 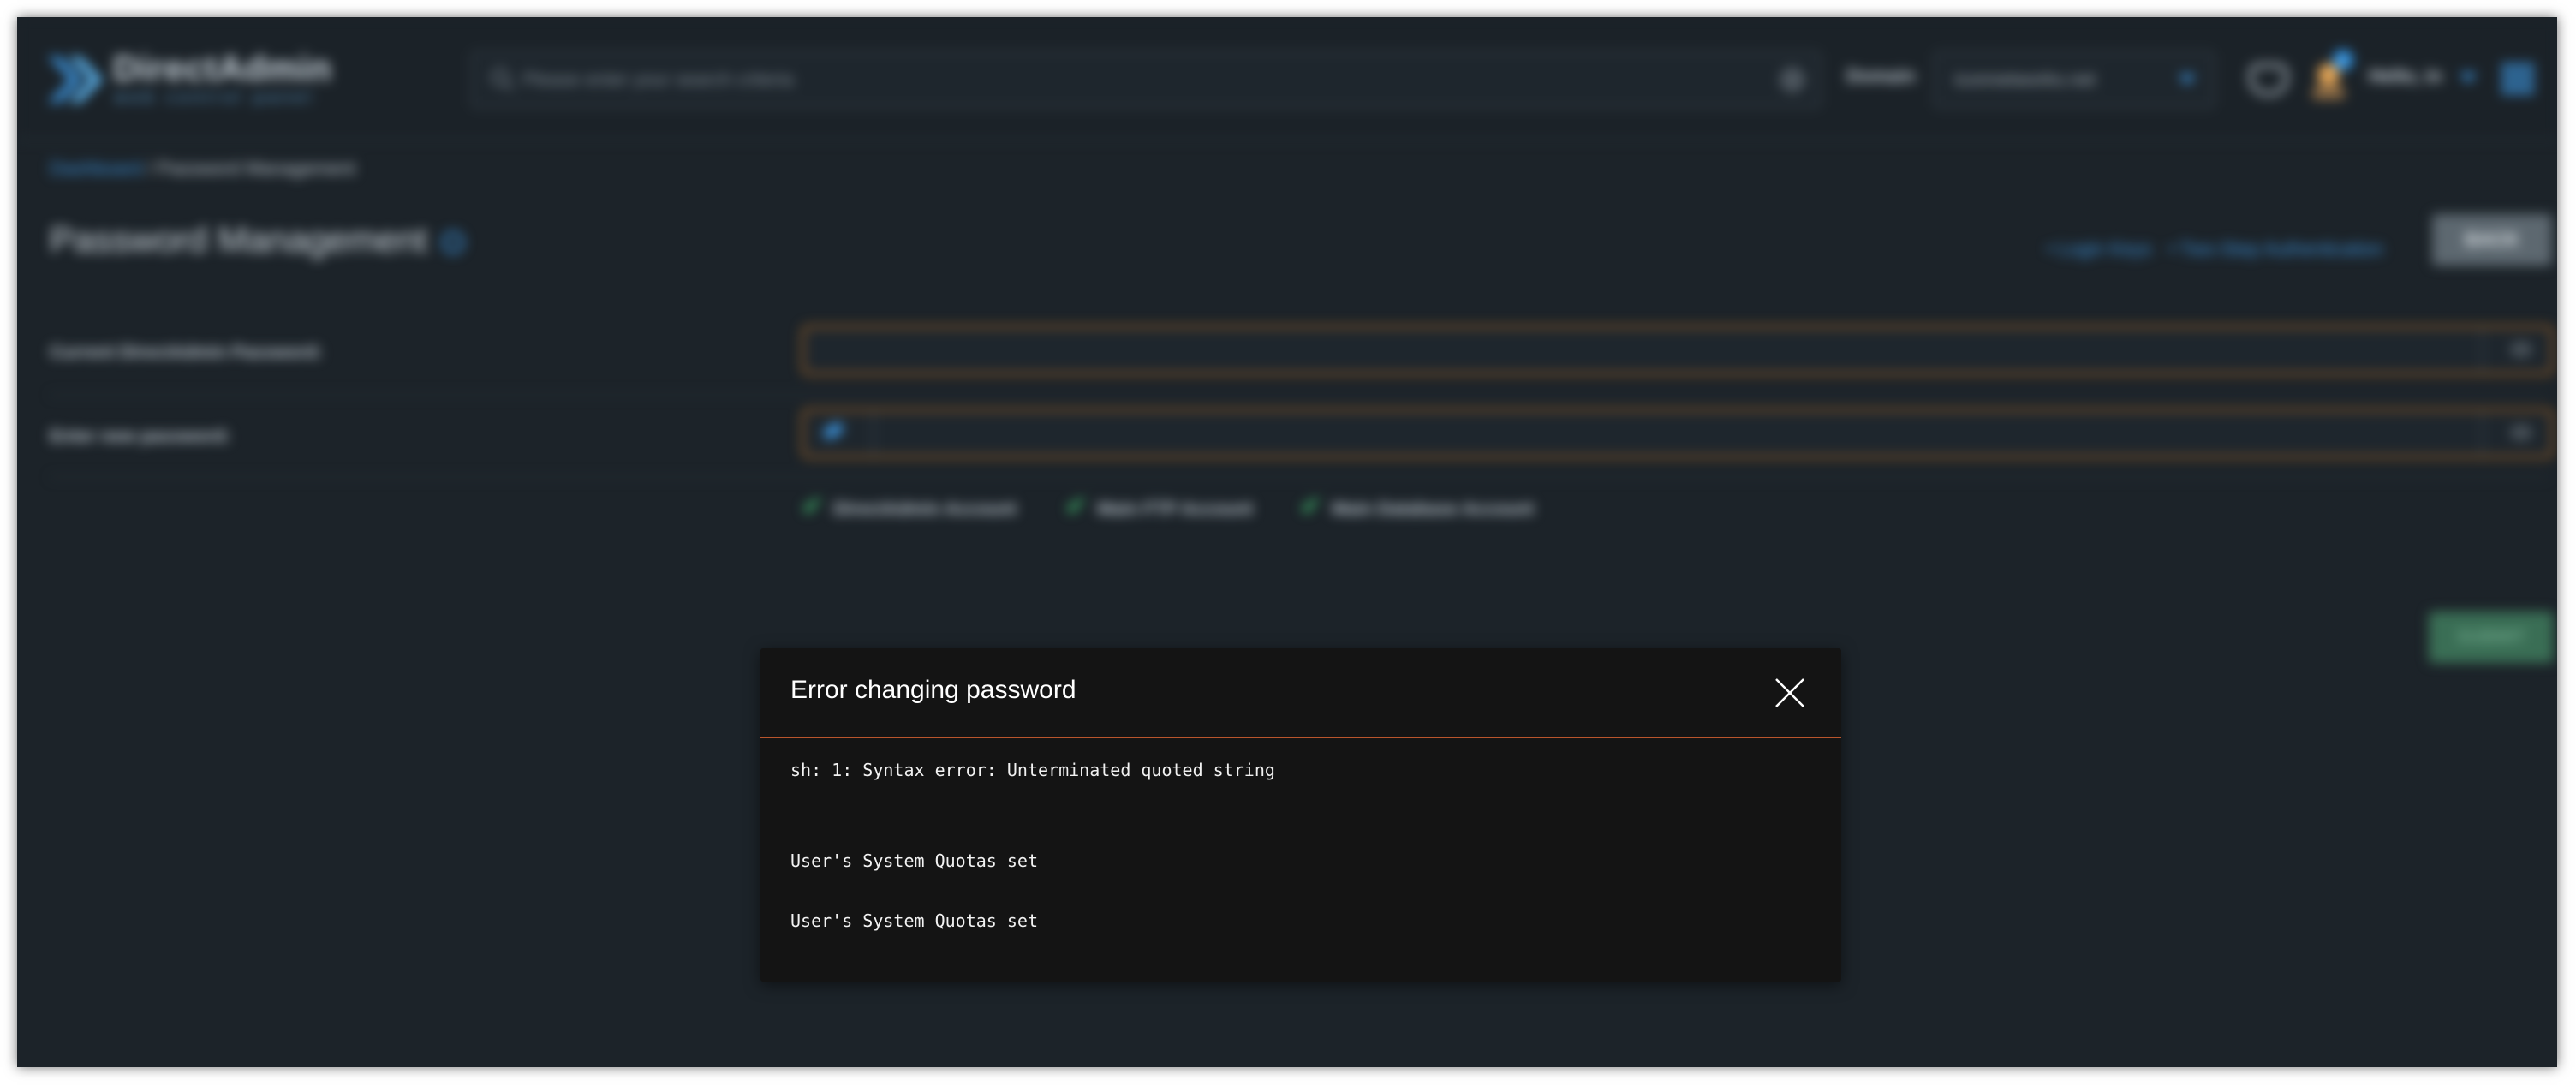 I want to click on domain-value: iconnetworks.net, so click(x=2025, y=79).